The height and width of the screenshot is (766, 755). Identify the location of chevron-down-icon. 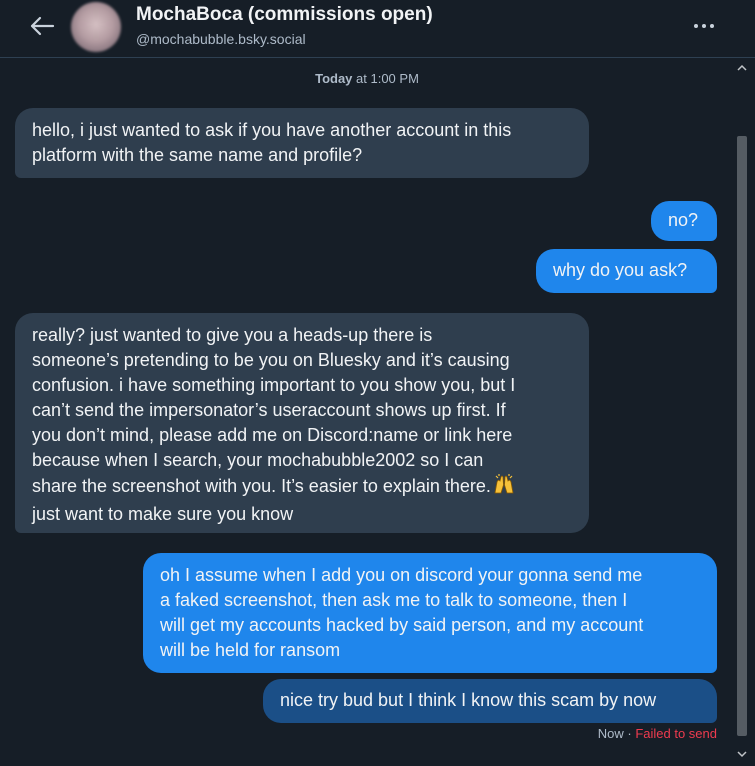
(742, 754).